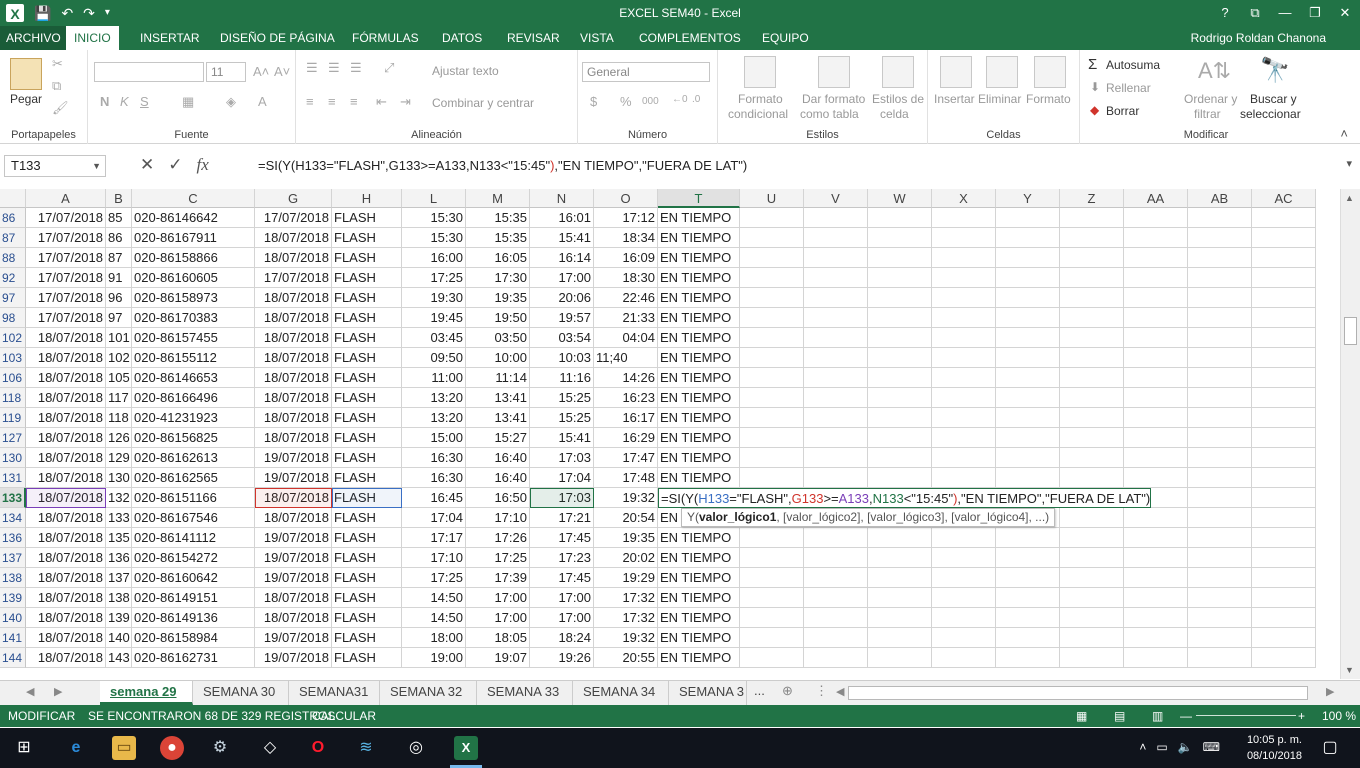 Image resolution: width=1360 pixels, height=768 pixels. Describe the element at coordinates (1142, 747) in the screenshot. I see `tray-chevron-icon: ˄` at that location.